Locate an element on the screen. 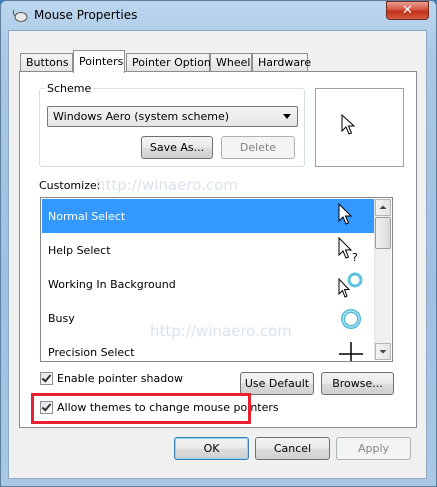 The width and height of the screenshot is (437, 487). list-item-label: Precision Select is located at coordinates (91, 352).